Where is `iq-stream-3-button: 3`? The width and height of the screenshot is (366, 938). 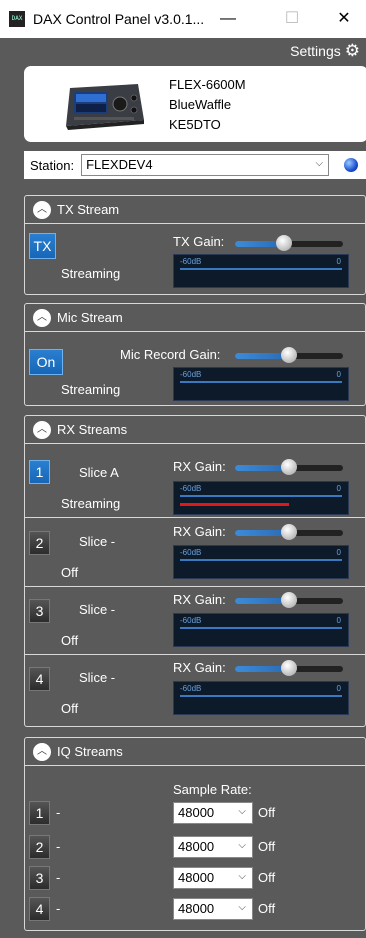 iq-stream-3-button: 3 is located at coordinates (39, 878).